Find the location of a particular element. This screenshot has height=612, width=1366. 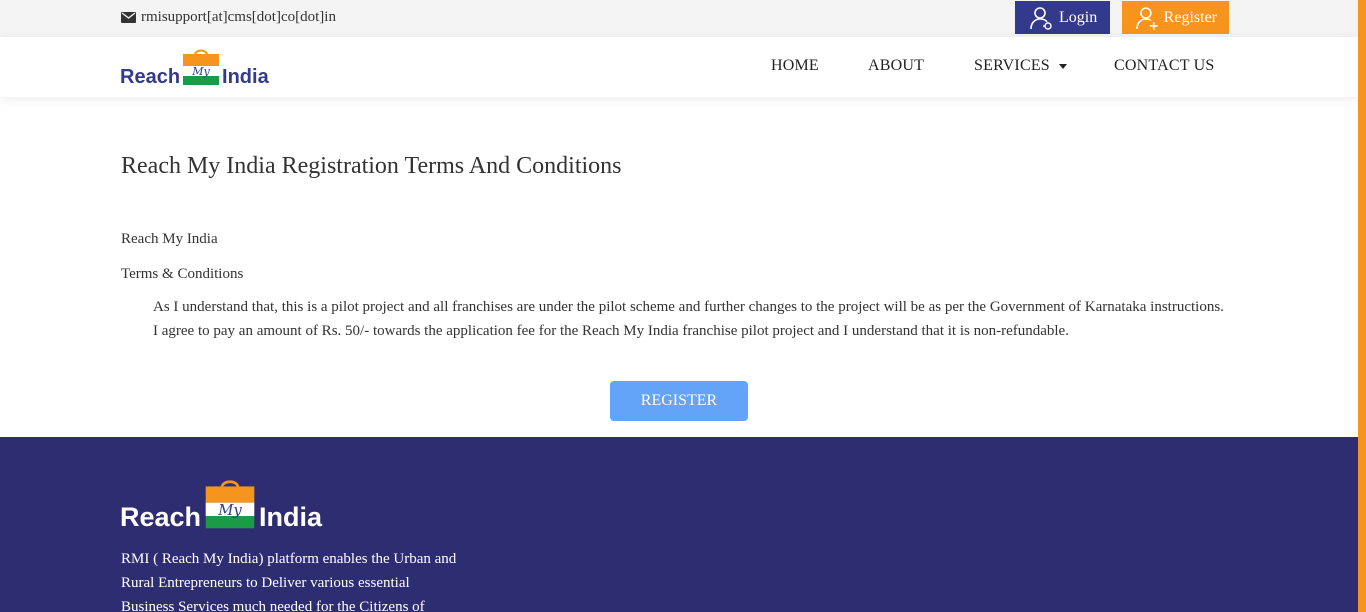

terms-heading: Terms & Conditions is located at coordinates (182, 274).